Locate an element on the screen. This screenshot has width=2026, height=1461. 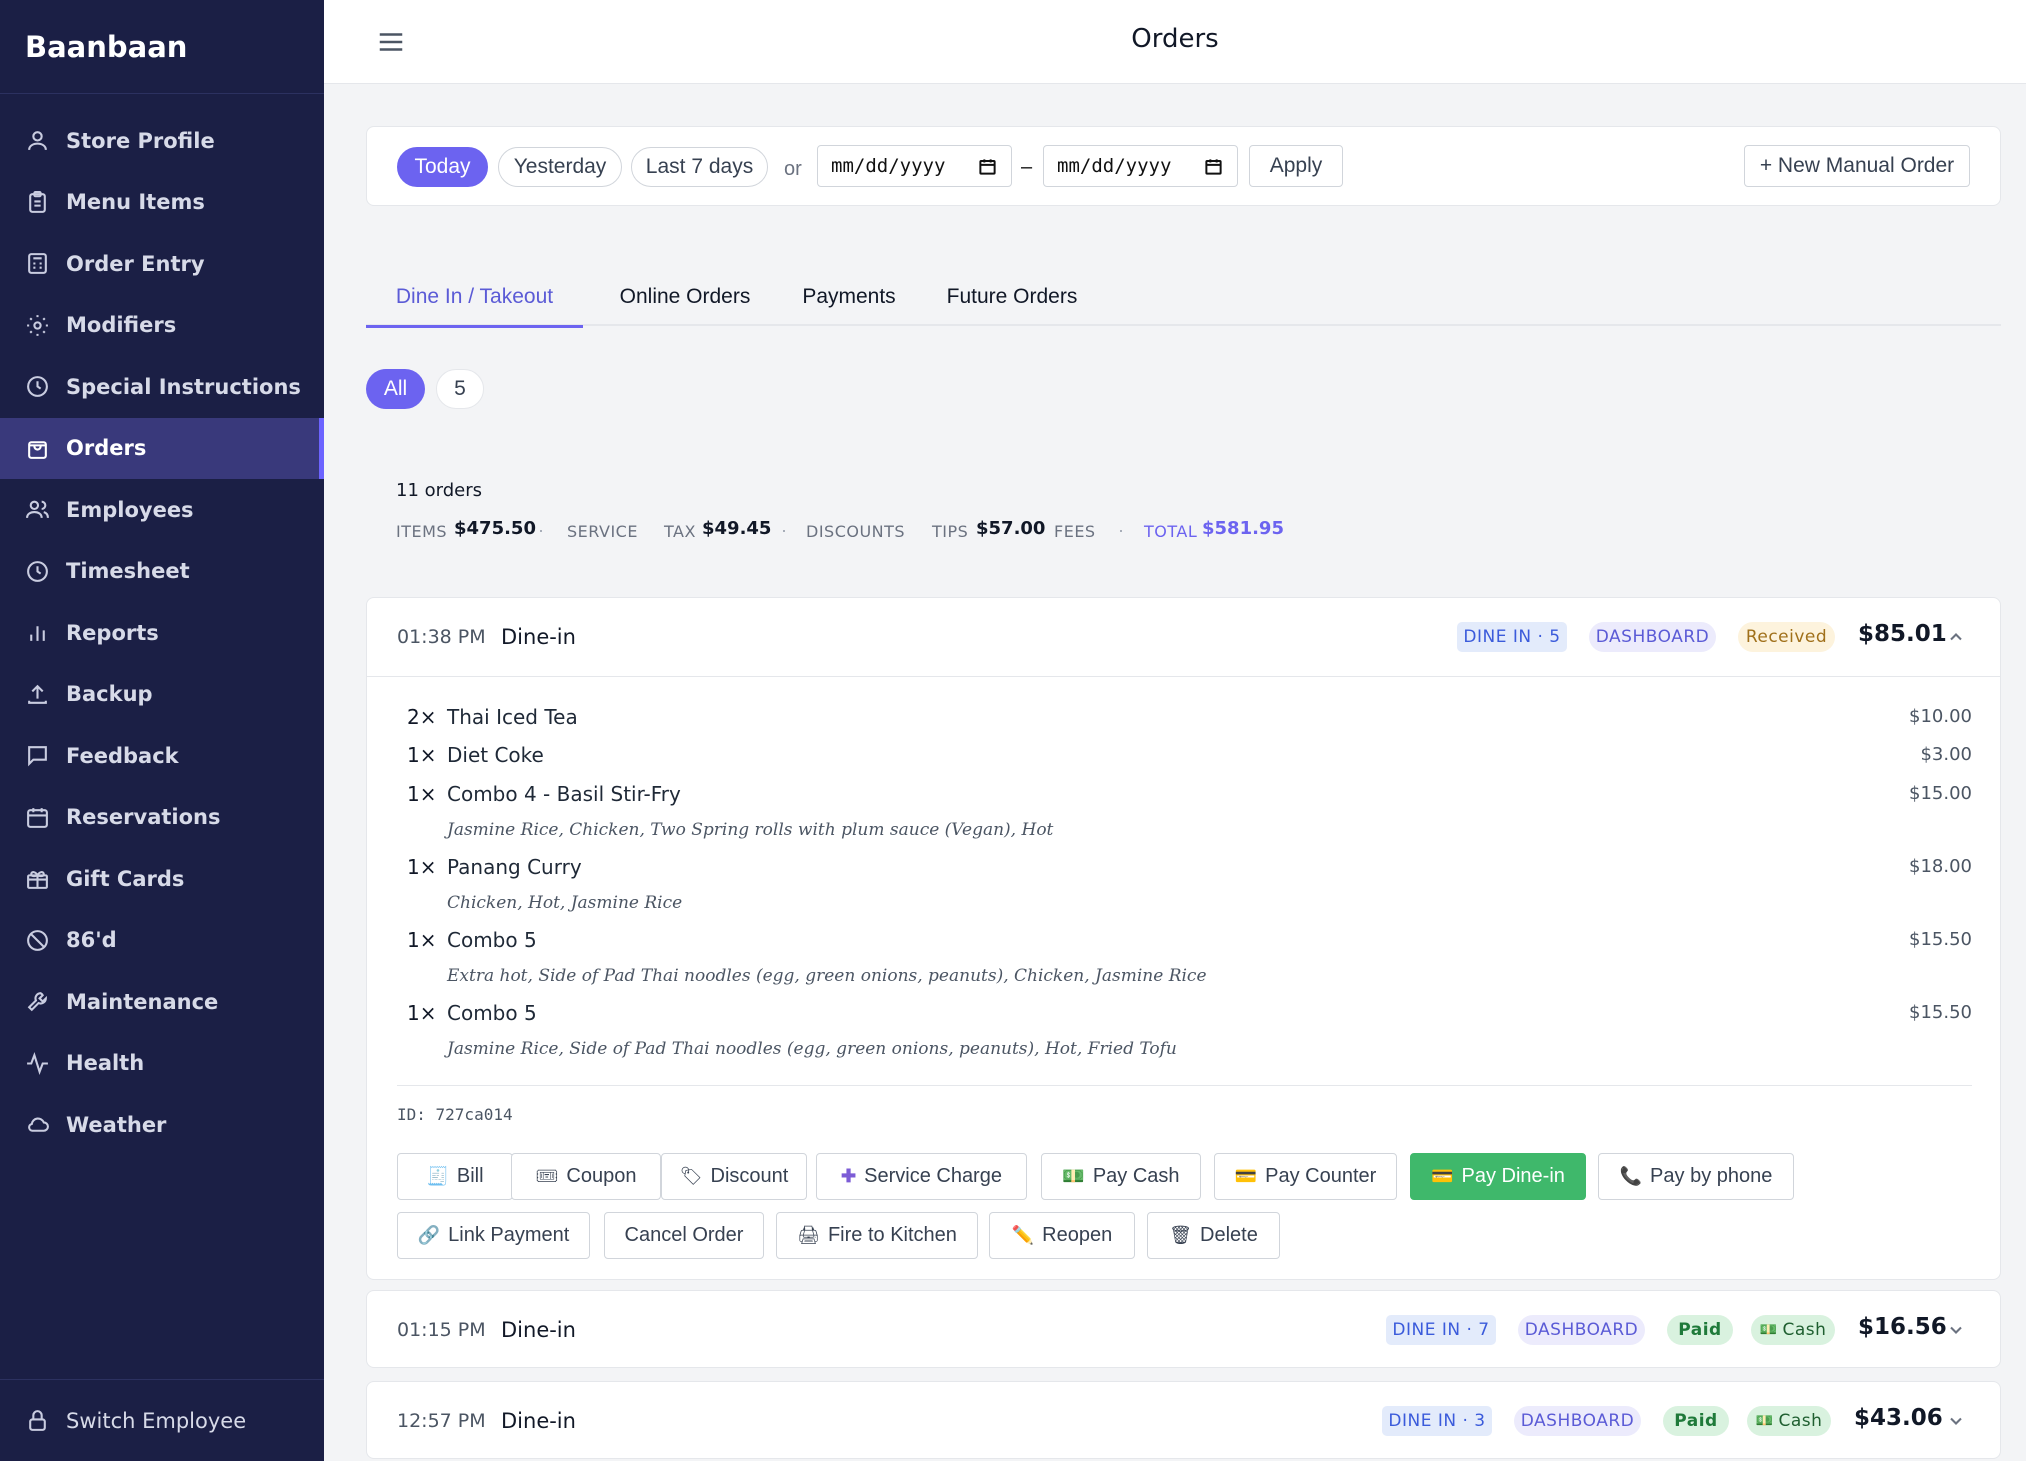
sidebar-item-reservations: Reservations is located at coordinates (162, 818).